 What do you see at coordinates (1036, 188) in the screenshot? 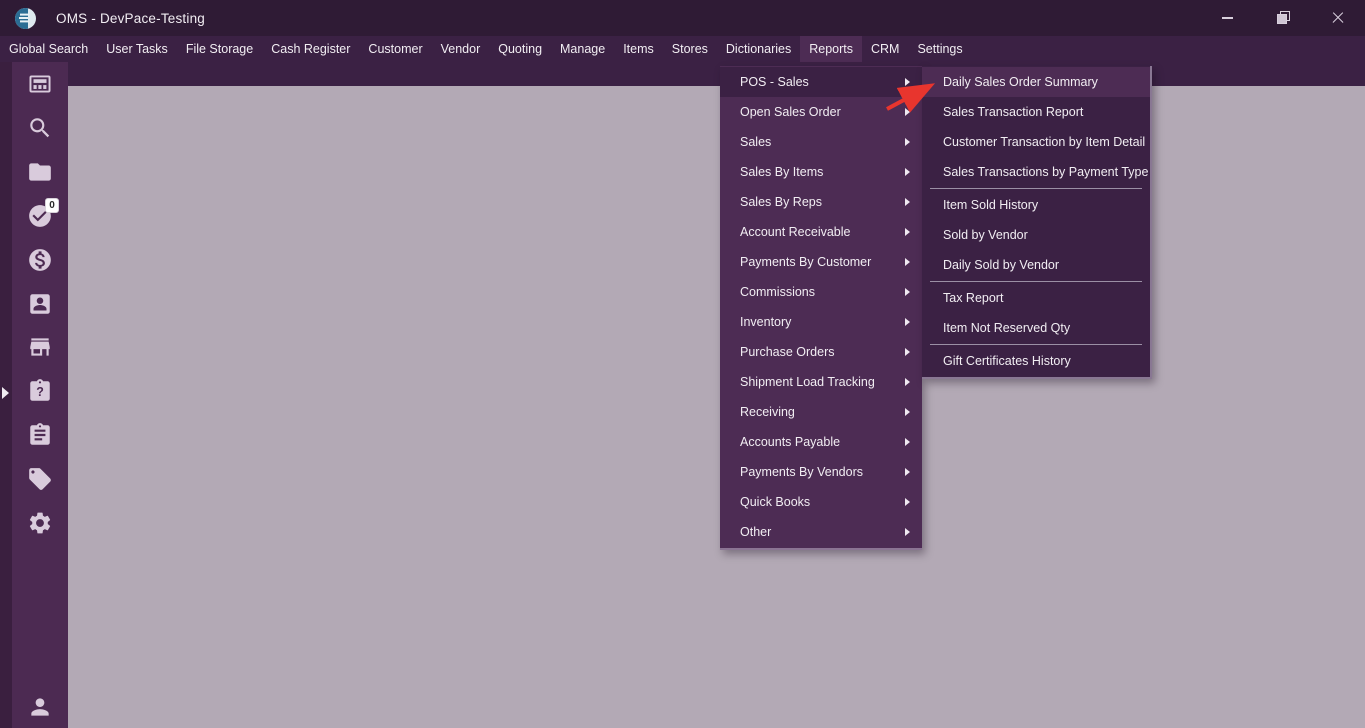
I see `menu-separator` at bounding box center [1036, 188].